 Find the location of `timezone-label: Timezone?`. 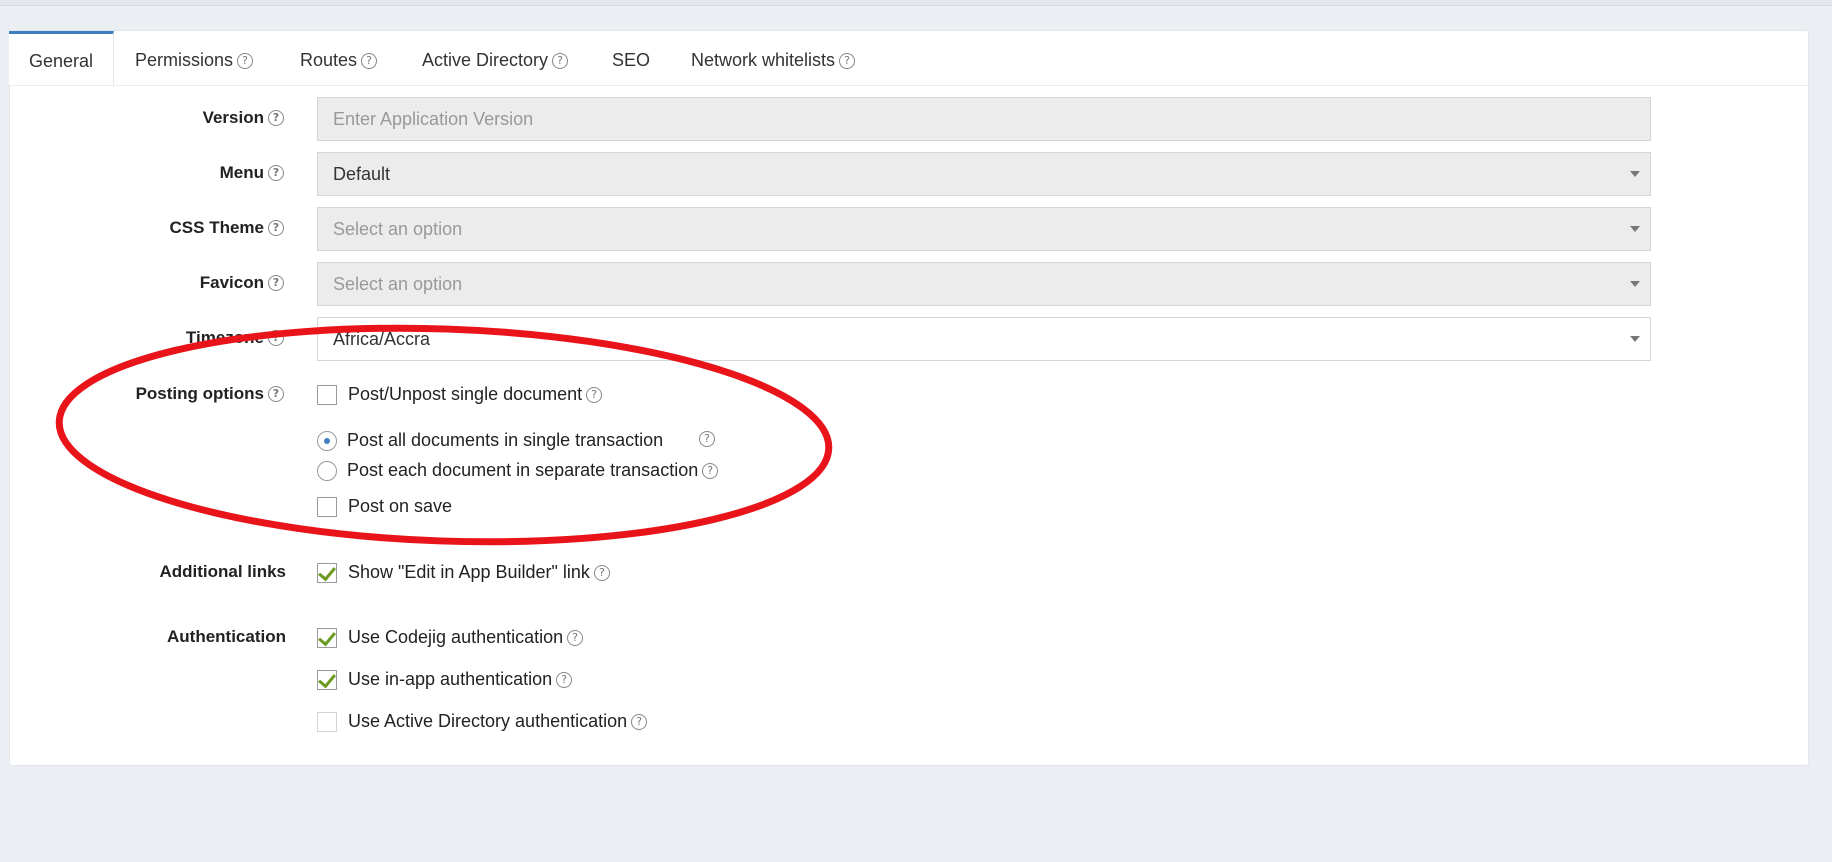

timezone-label: Timezone? is located at coordinates (235, 338).